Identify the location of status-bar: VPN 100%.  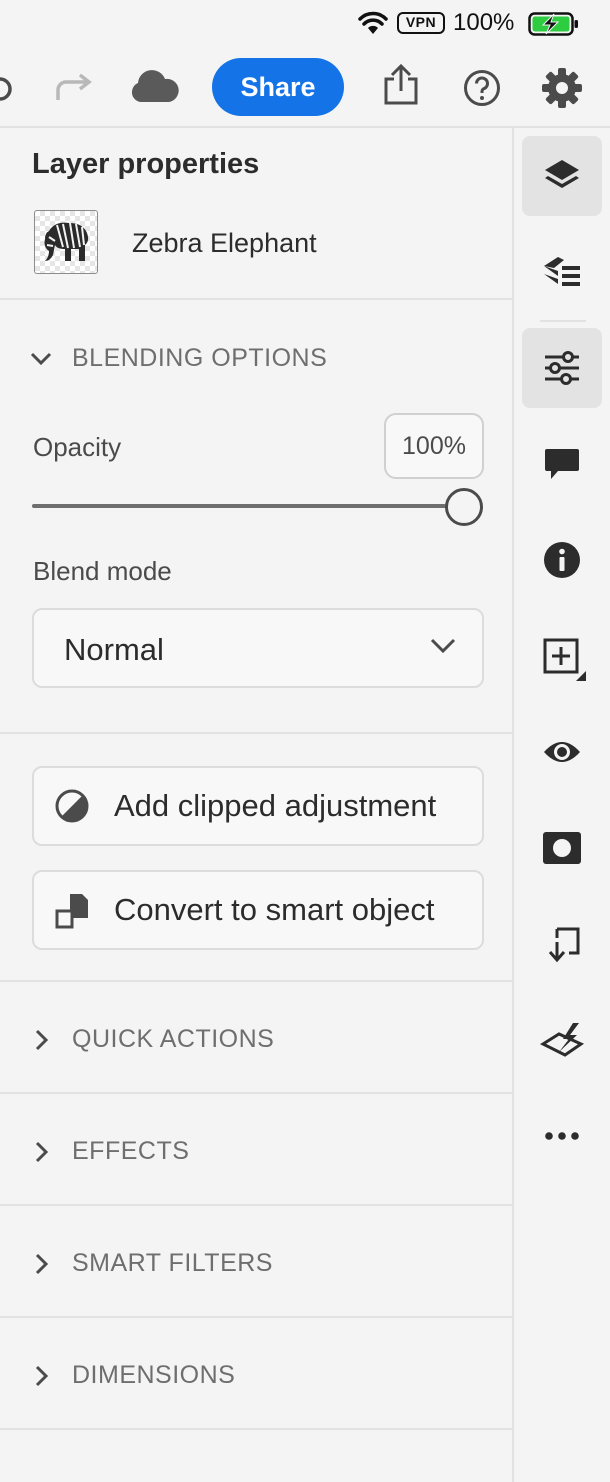
(305, 25).